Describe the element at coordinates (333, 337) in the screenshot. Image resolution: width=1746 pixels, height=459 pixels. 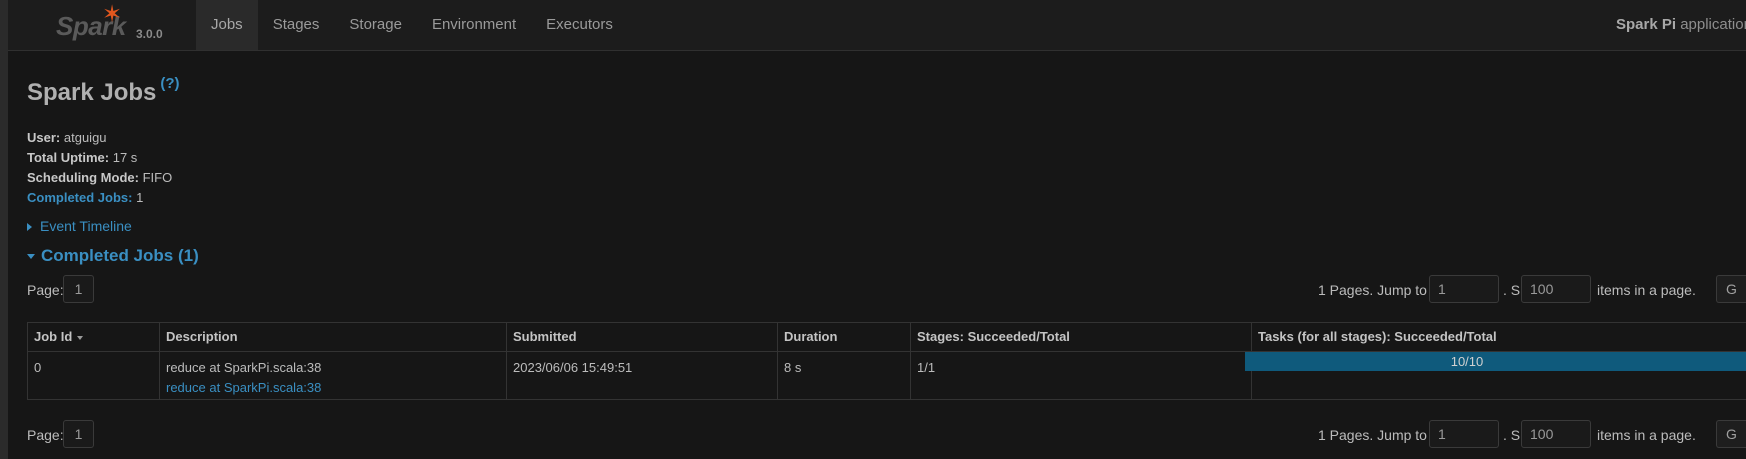
I see `header-description: Description` at that location.